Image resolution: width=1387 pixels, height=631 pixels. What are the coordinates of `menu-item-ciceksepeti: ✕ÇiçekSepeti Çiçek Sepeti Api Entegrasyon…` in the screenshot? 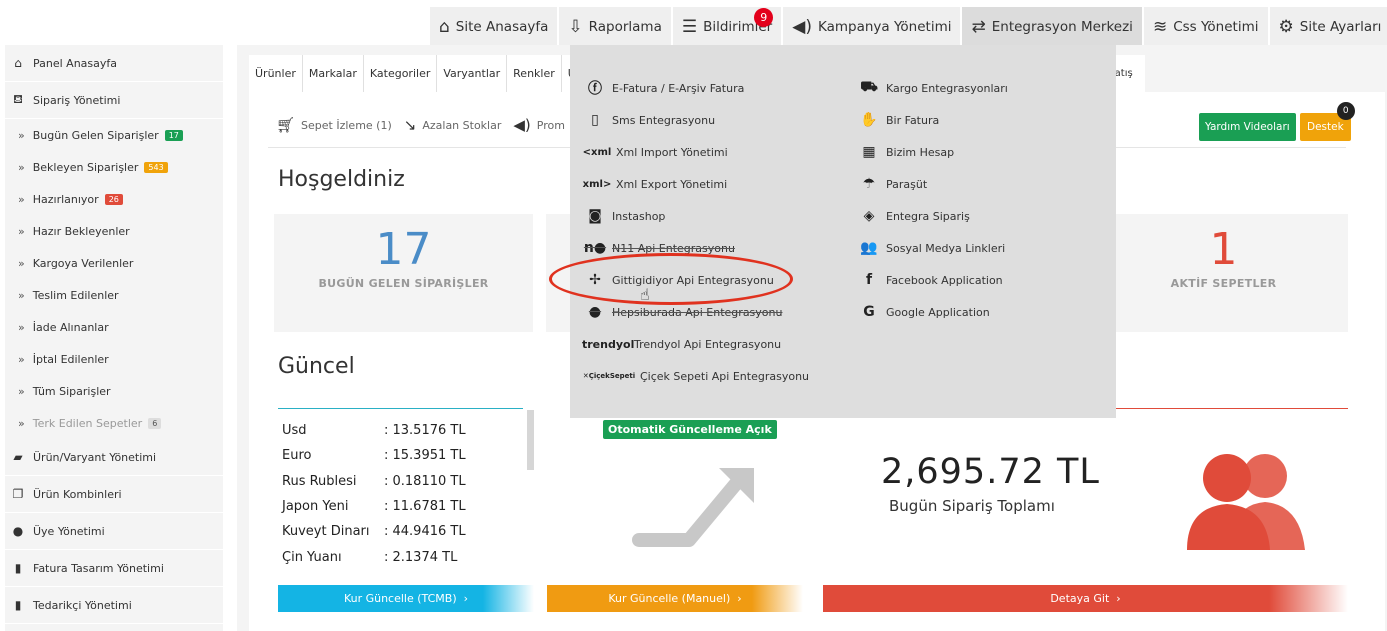 It's located at (695, 376).